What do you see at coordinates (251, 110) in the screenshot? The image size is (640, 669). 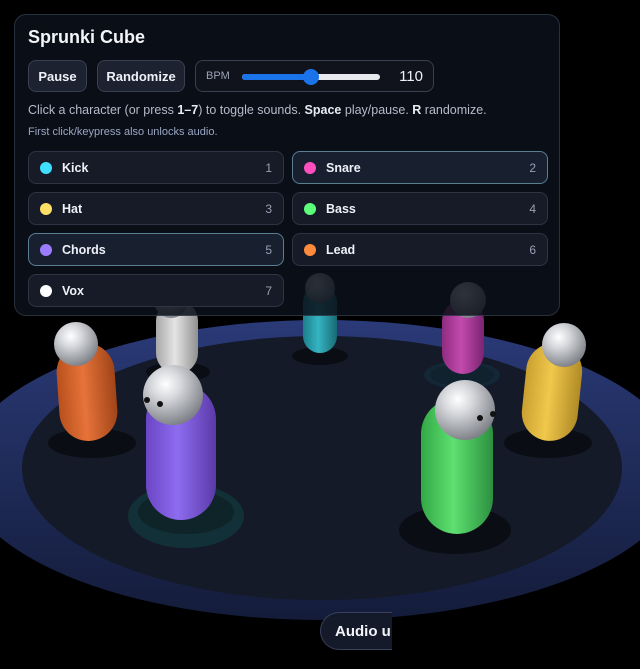 I see `help-text-part: ) to toggle sounds.` at bounding box center [251, 110].